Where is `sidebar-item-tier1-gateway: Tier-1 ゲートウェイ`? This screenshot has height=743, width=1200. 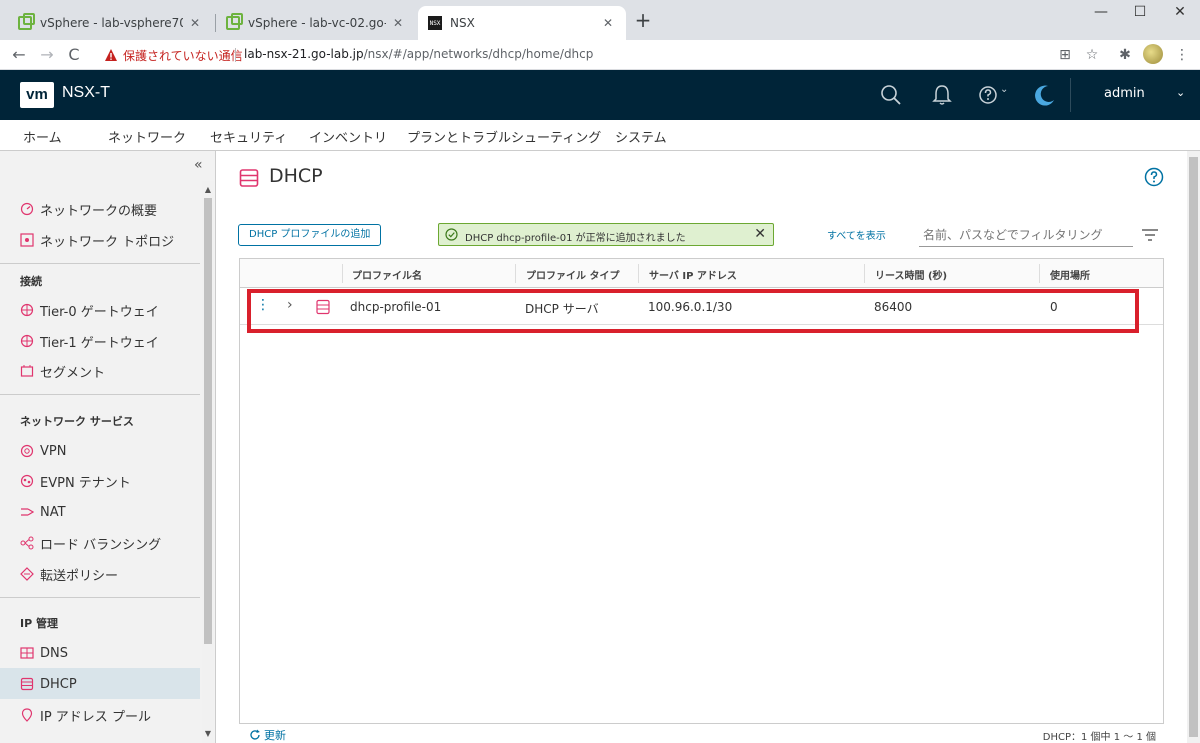 sidebar-item-tier1-gateway: Tier-1 ゲートウェイ is located at coordinates (89, 341).